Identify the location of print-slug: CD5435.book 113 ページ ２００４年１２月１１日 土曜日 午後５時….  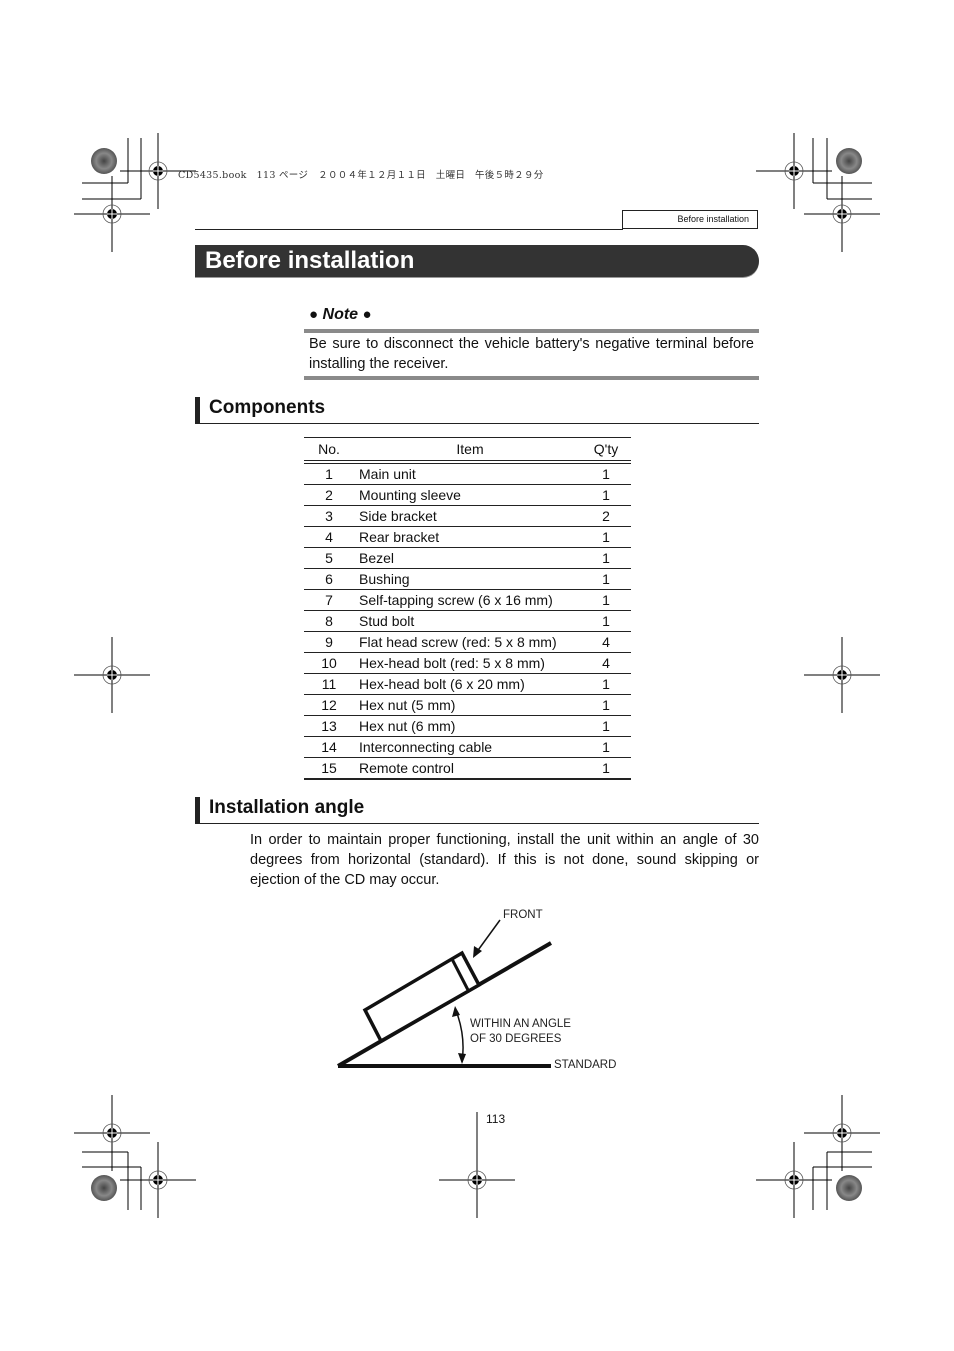
(361, 174).